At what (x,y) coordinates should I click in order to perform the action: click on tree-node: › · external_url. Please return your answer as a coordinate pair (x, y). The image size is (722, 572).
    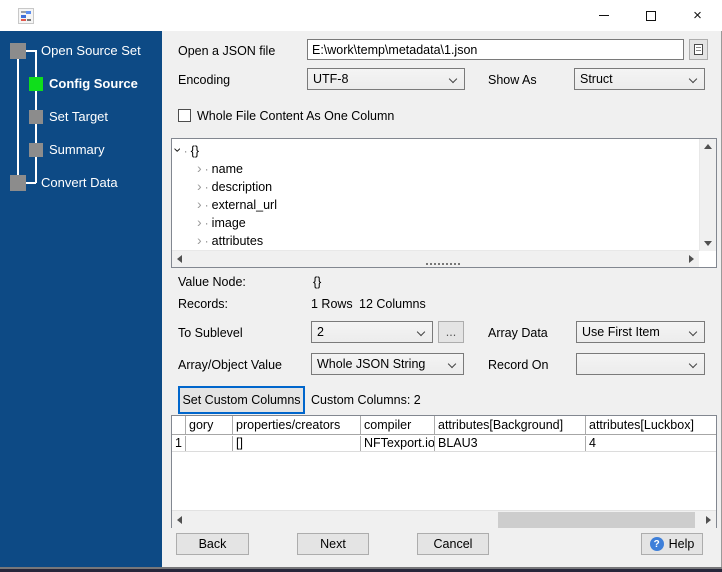
    Looking at the image, I should click on (237, 204).